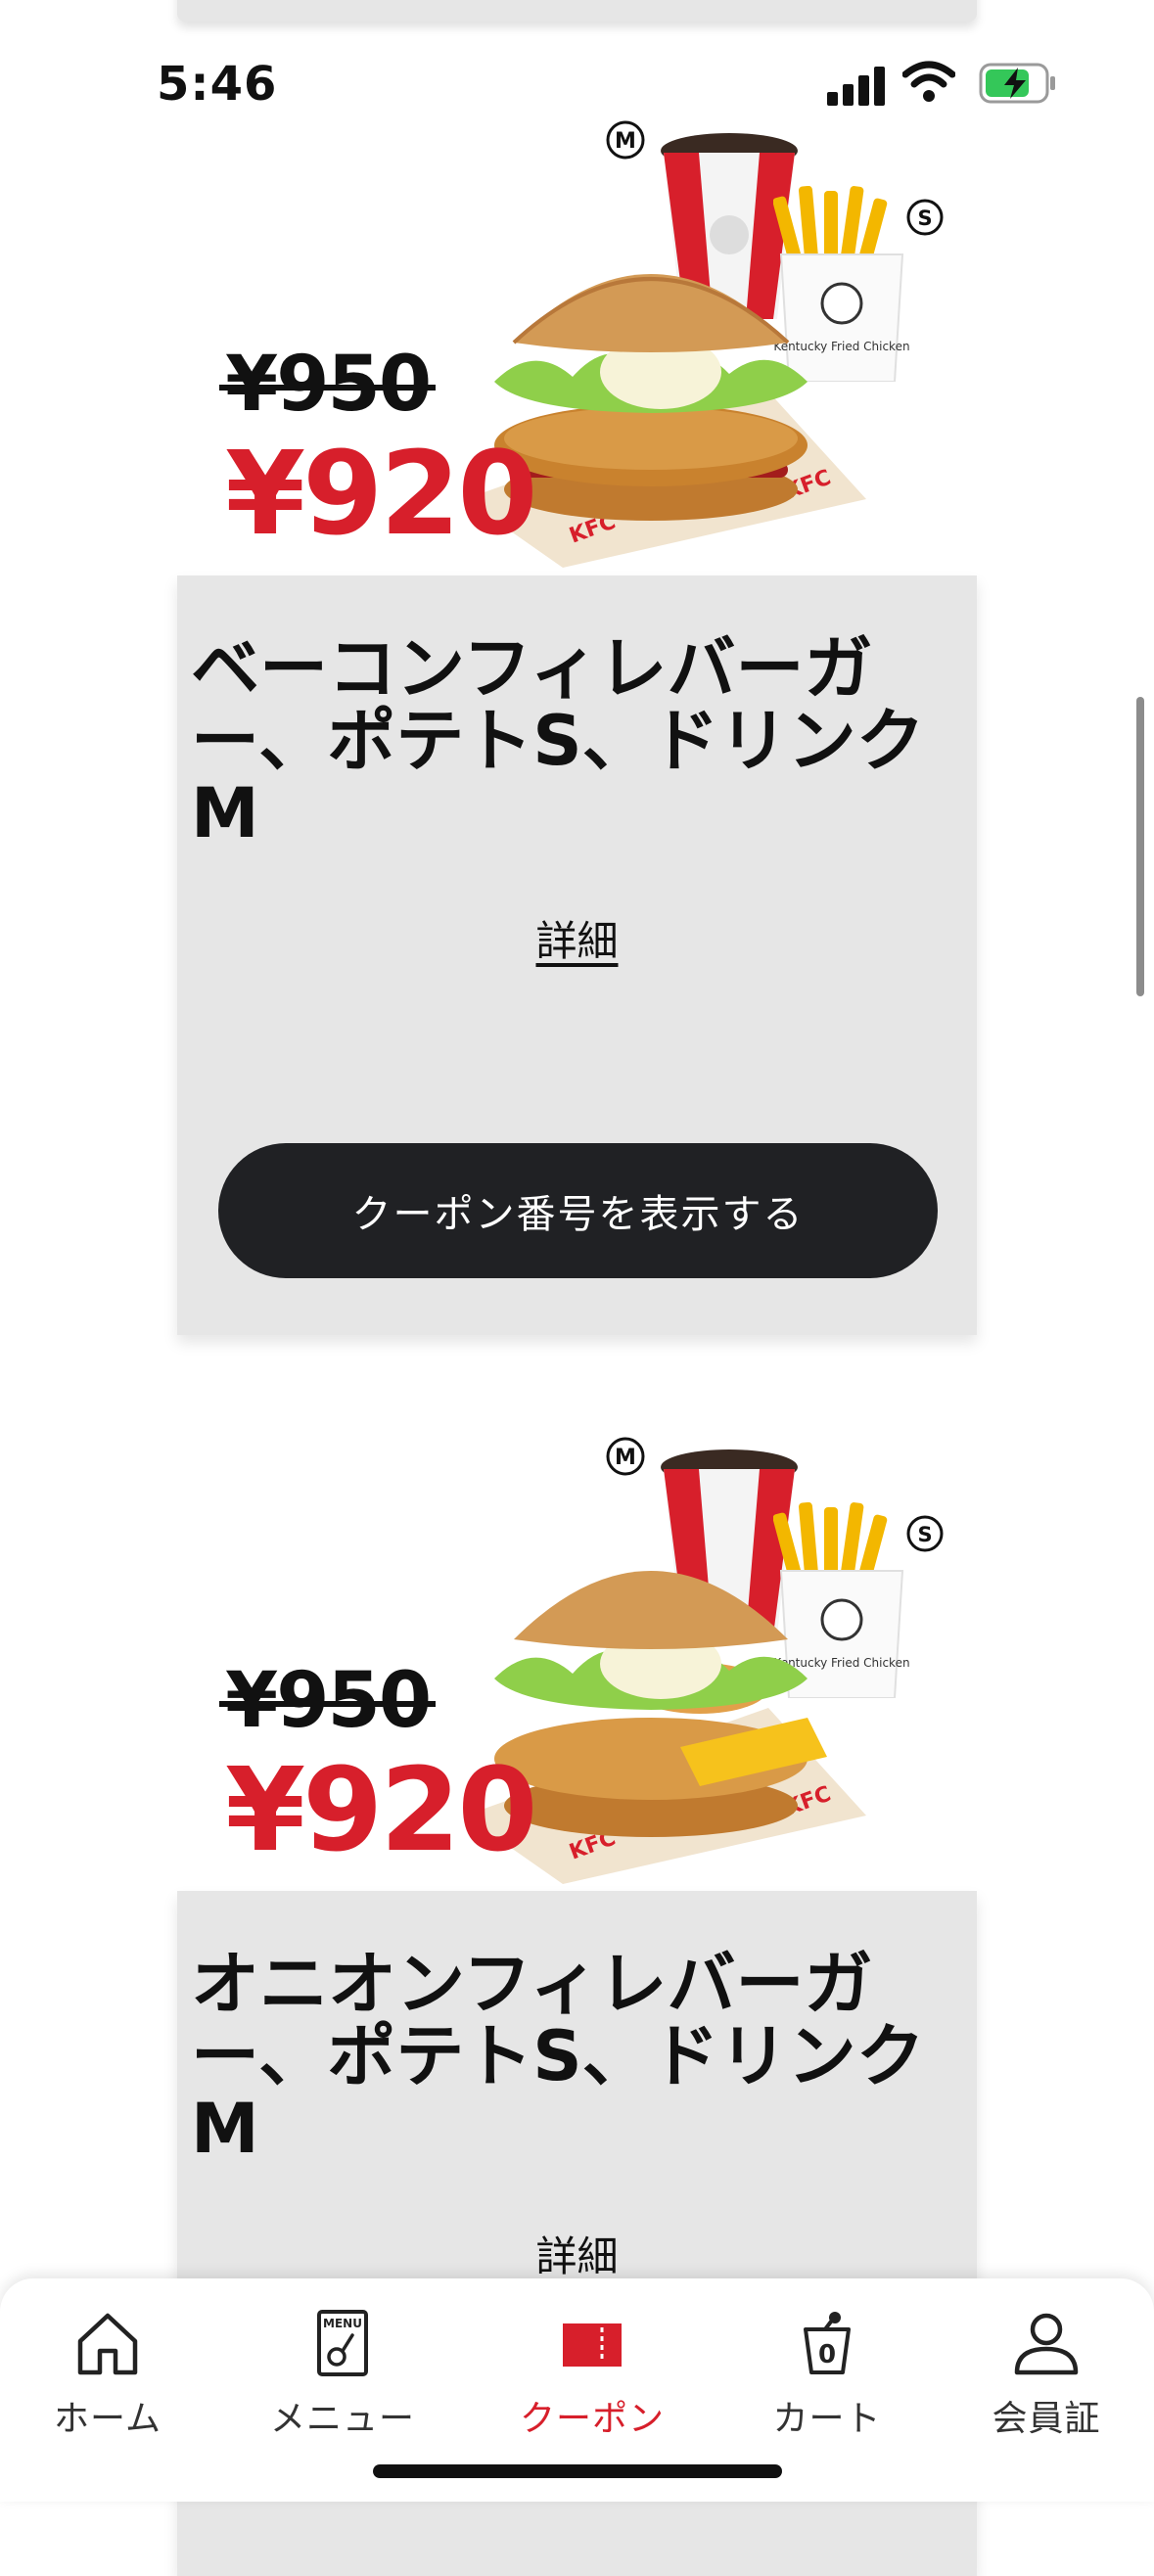  Describe the element at coordinates (827, 2355) in the screenshot. I see `svg-text: 0` at that location.